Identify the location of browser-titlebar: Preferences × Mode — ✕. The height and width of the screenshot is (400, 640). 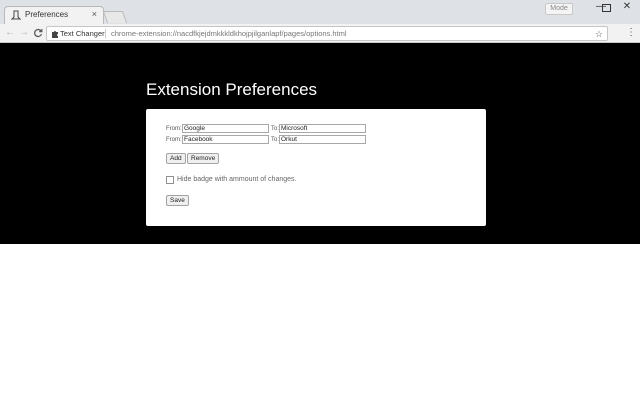
(320, 12).